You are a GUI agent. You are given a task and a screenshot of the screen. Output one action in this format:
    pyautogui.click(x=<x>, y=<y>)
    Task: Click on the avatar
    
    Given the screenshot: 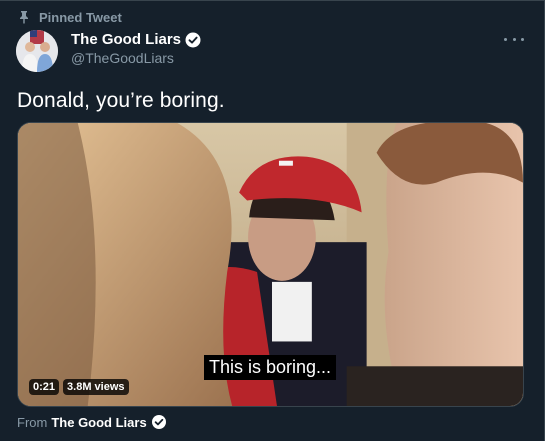 What is the action you would take?
    pyautogui.click(x=37, y=51)
    